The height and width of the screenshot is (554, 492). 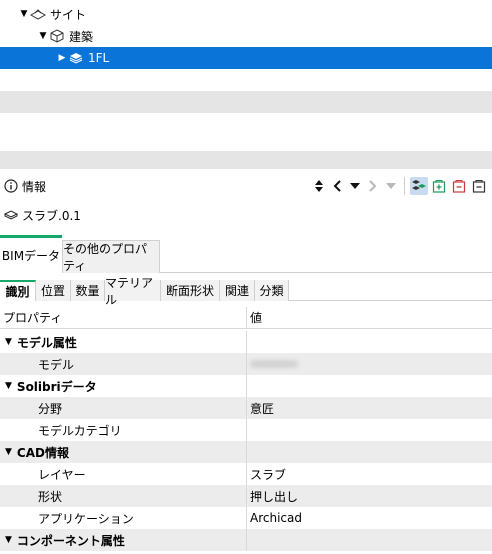 I want to click on property-value: スラブ, so click(x=268, y=474).